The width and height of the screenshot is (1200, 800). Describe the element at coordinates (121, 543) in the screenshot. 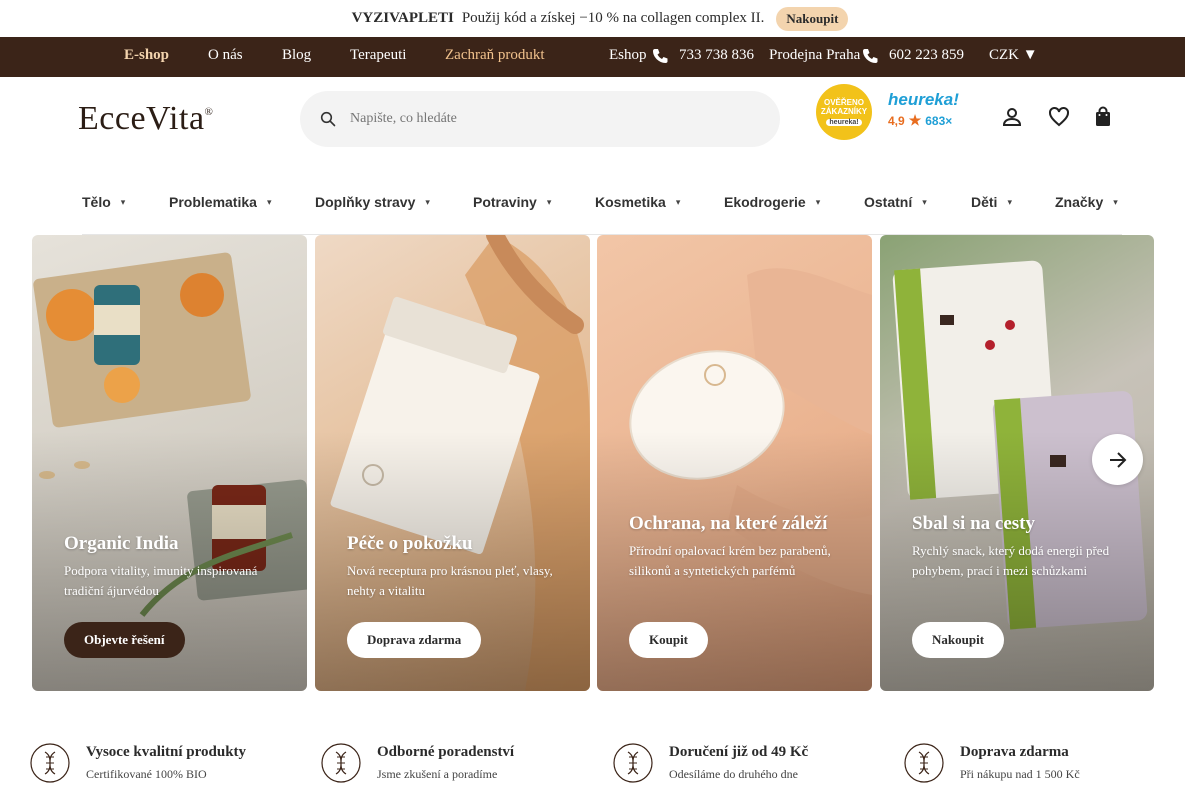

I see `card-title: Organic India` at that location.